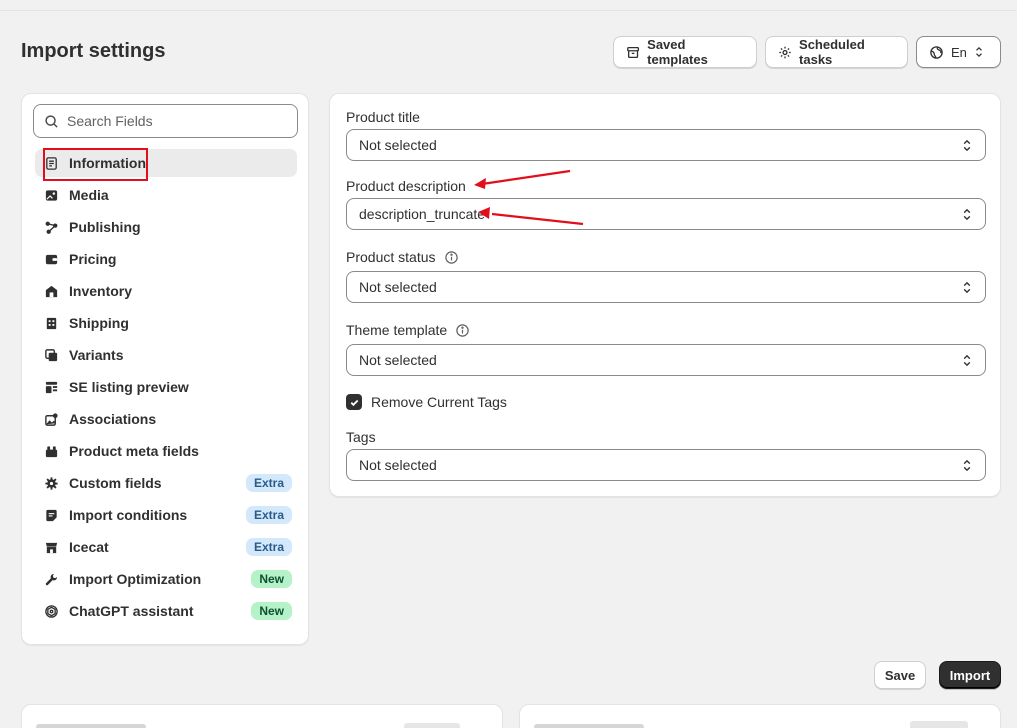  I want to click on warehouse-icon, so click(51, 291).